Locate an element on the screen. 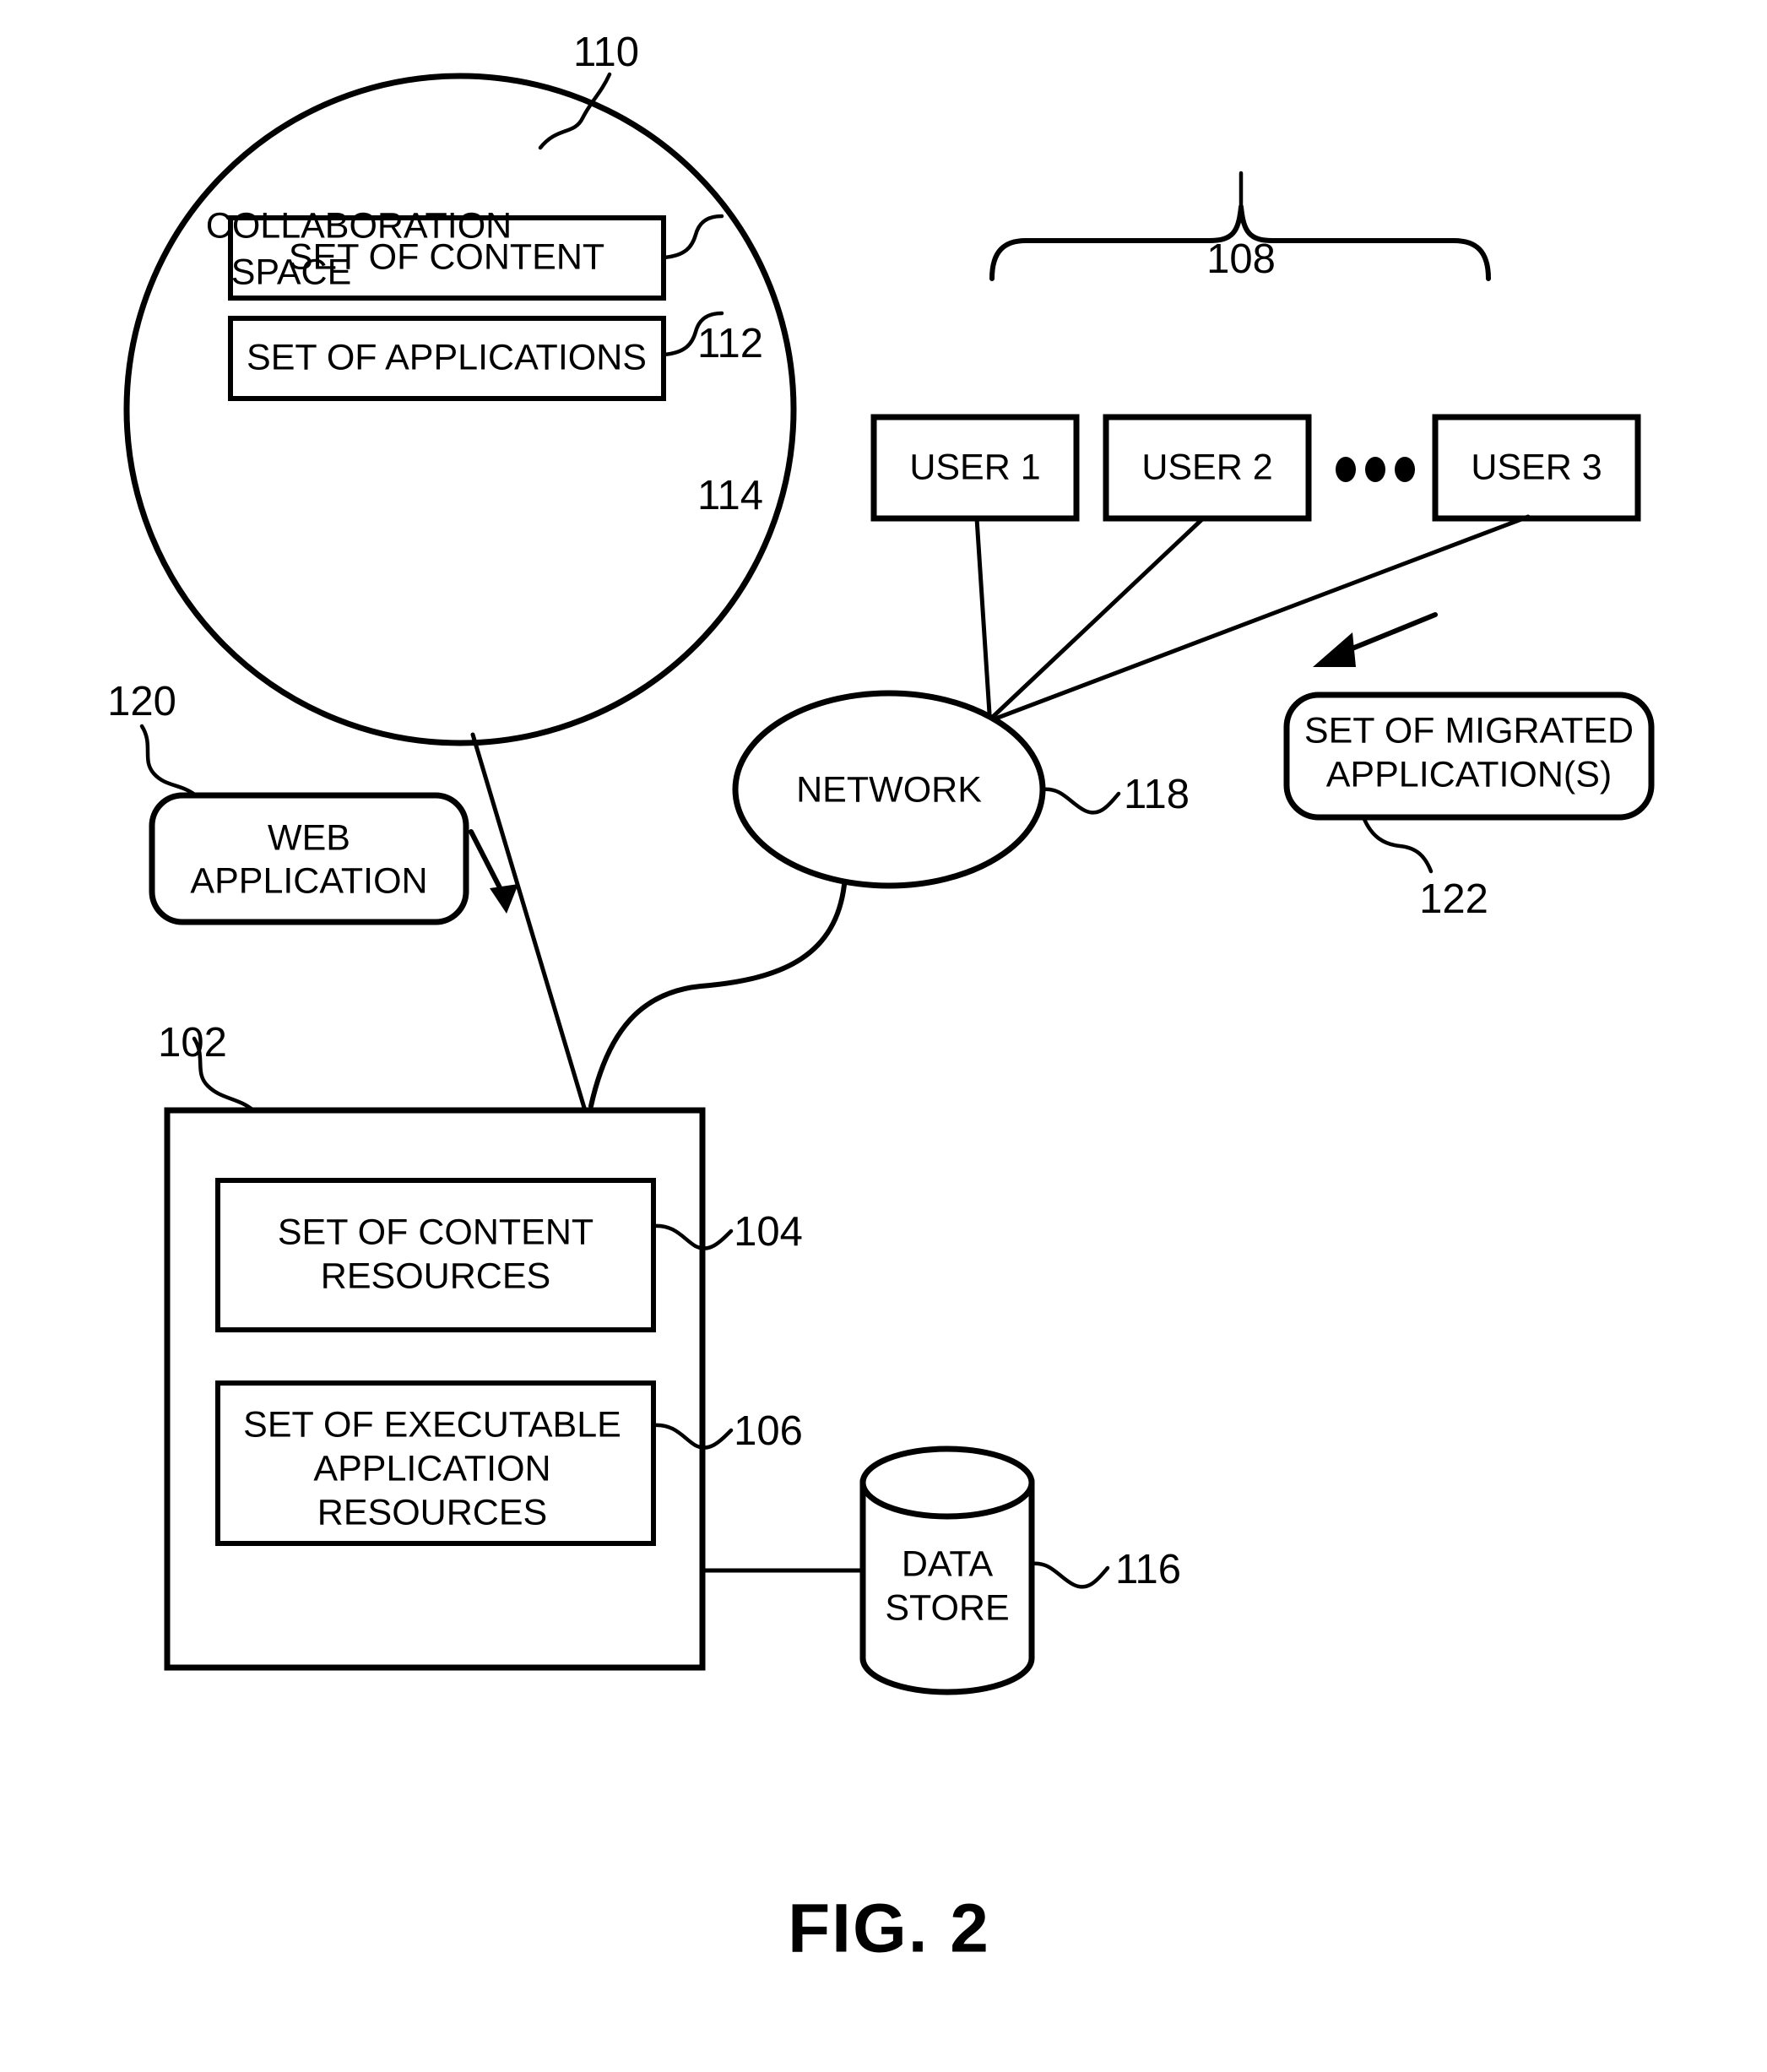 The width and height of the screenshot is (1767, 2072). figure-caption: FIG. 2 is located at coordinates (889, 1928).